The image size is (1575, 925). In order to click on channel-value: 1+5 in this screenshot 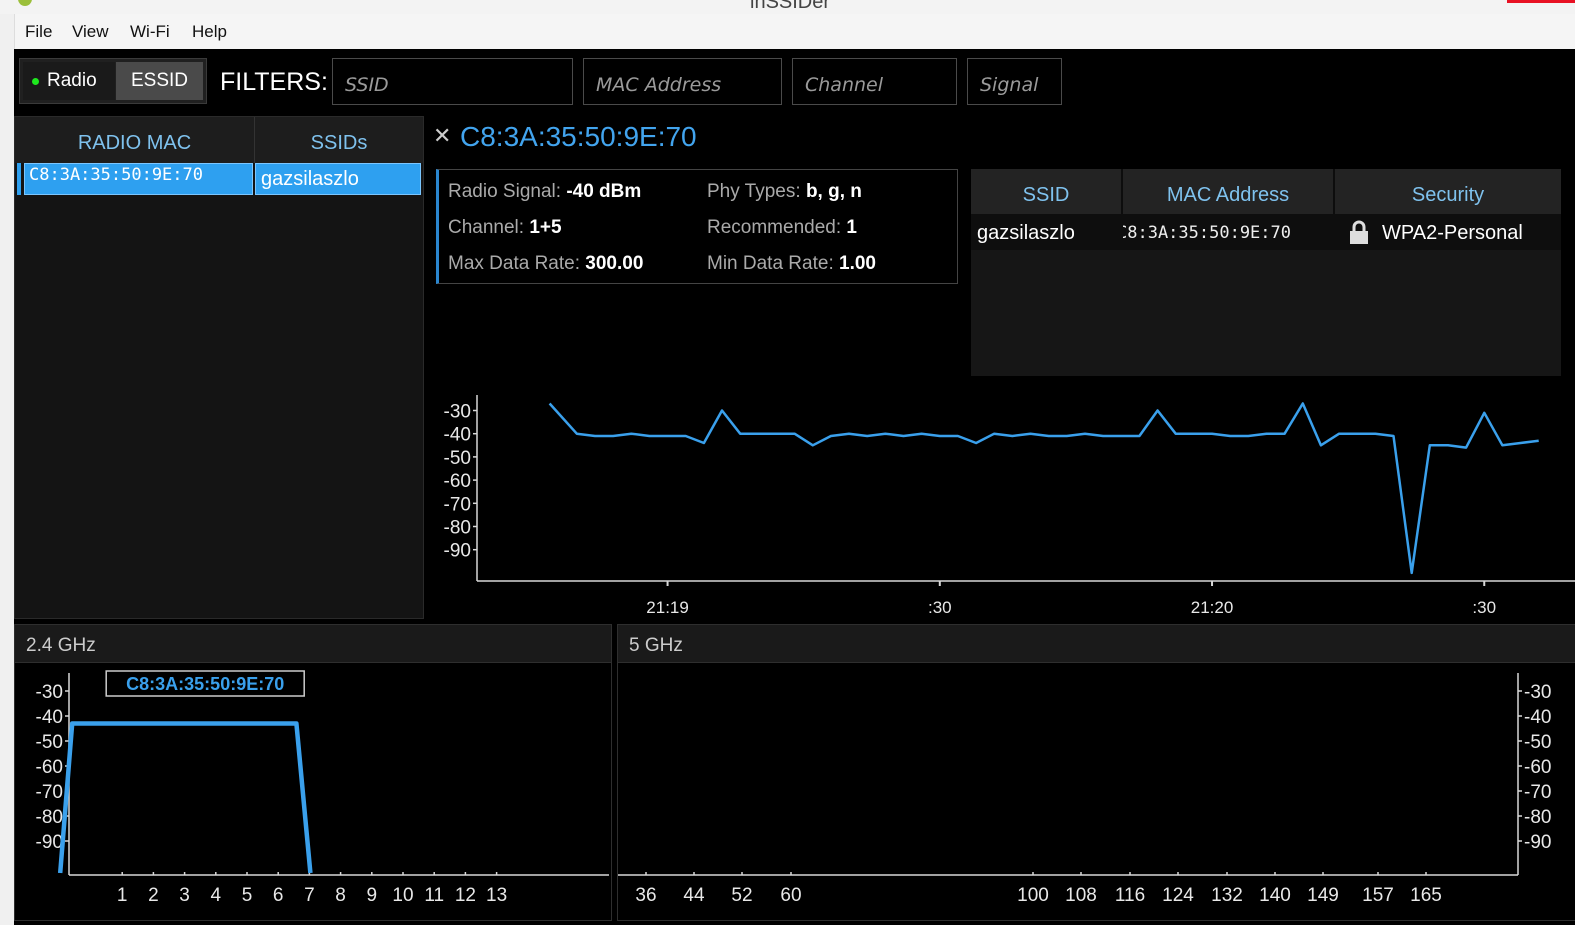, I will do `click(545, 227)`.